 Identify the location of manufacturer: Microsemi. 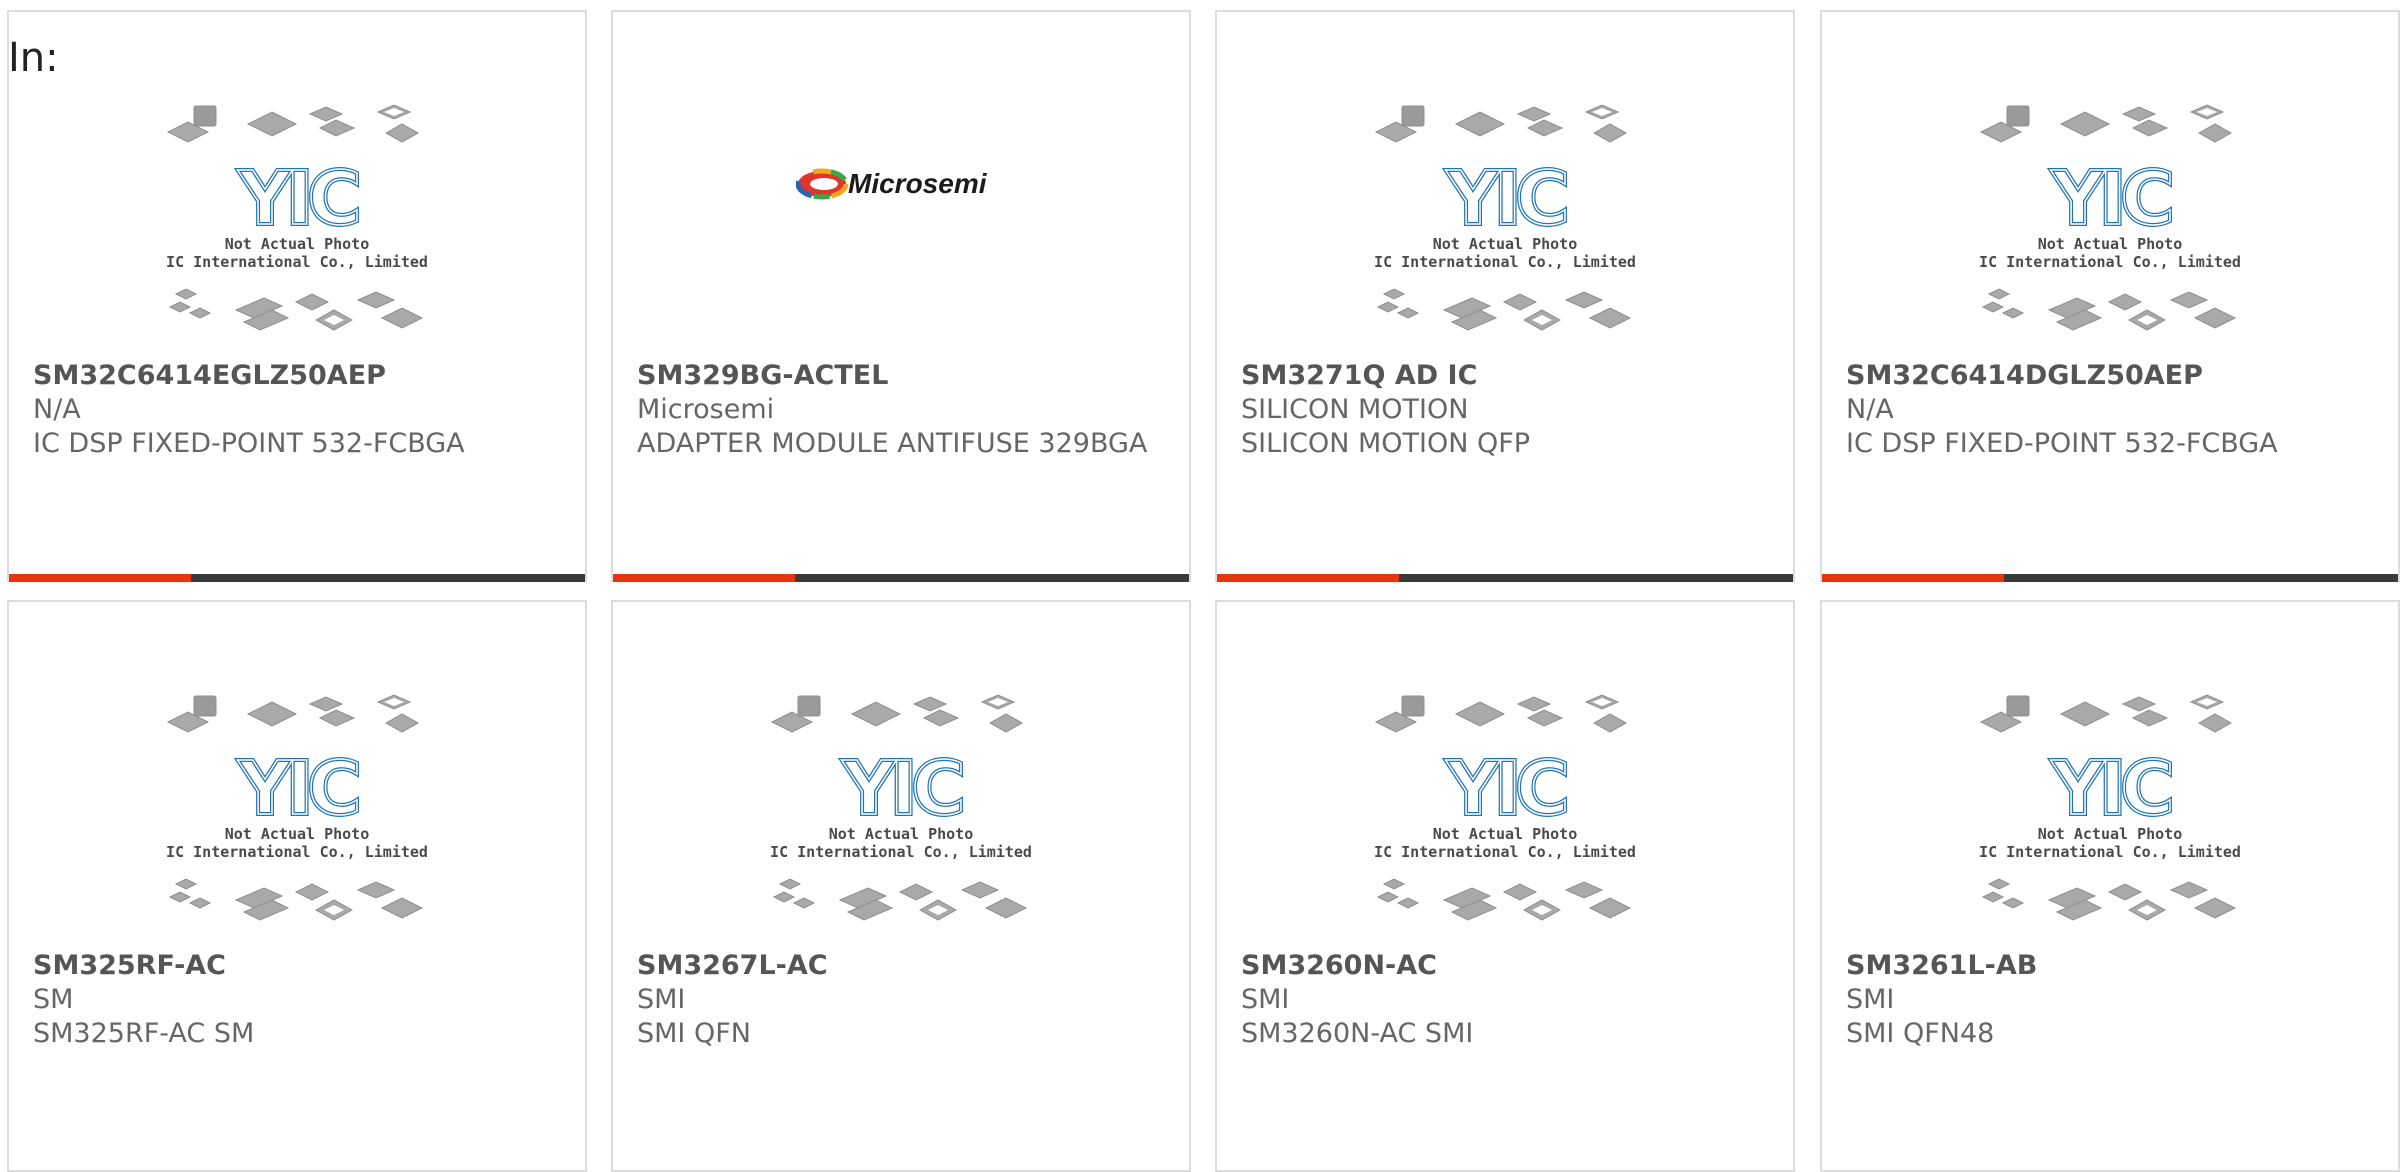
(706, 409).